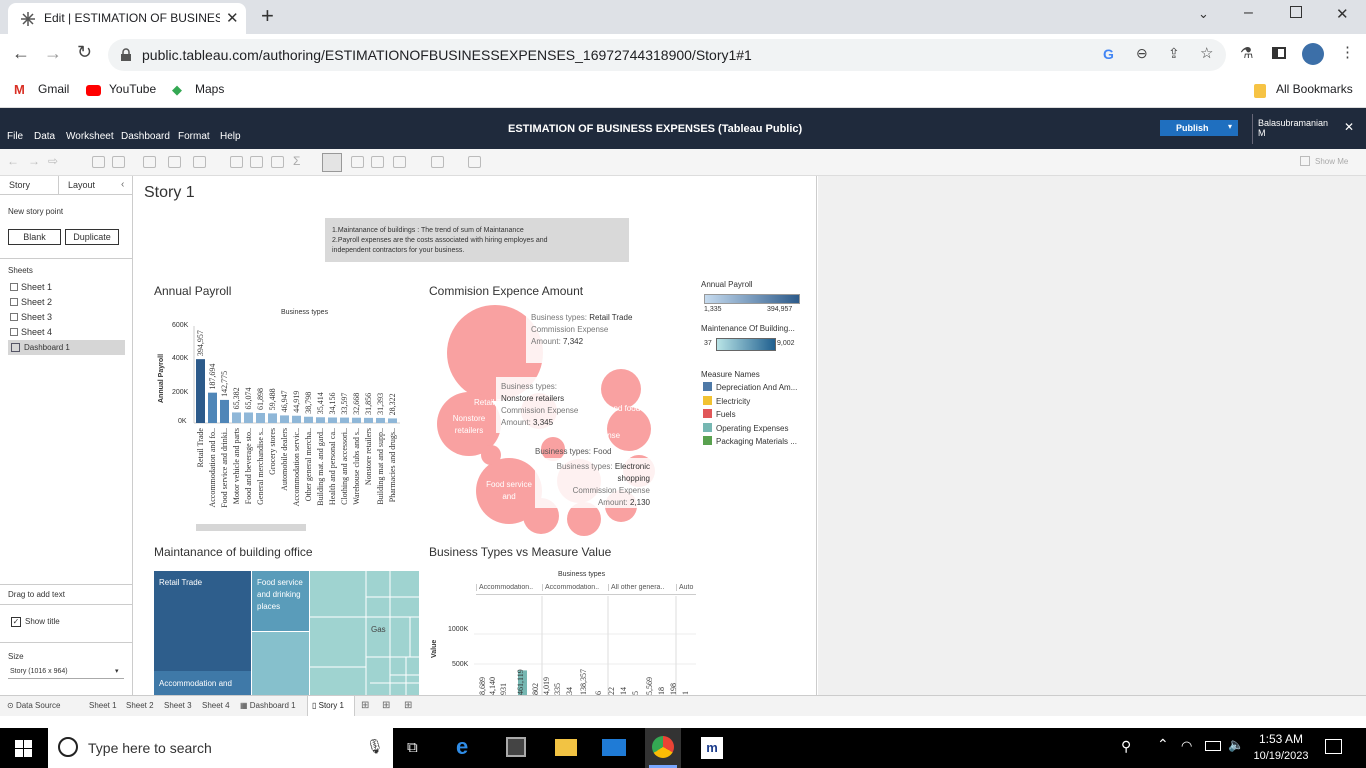 The height and width of the screenshot is (768, 1366). I want to click on undo-icon: ←, so click(13, 161).